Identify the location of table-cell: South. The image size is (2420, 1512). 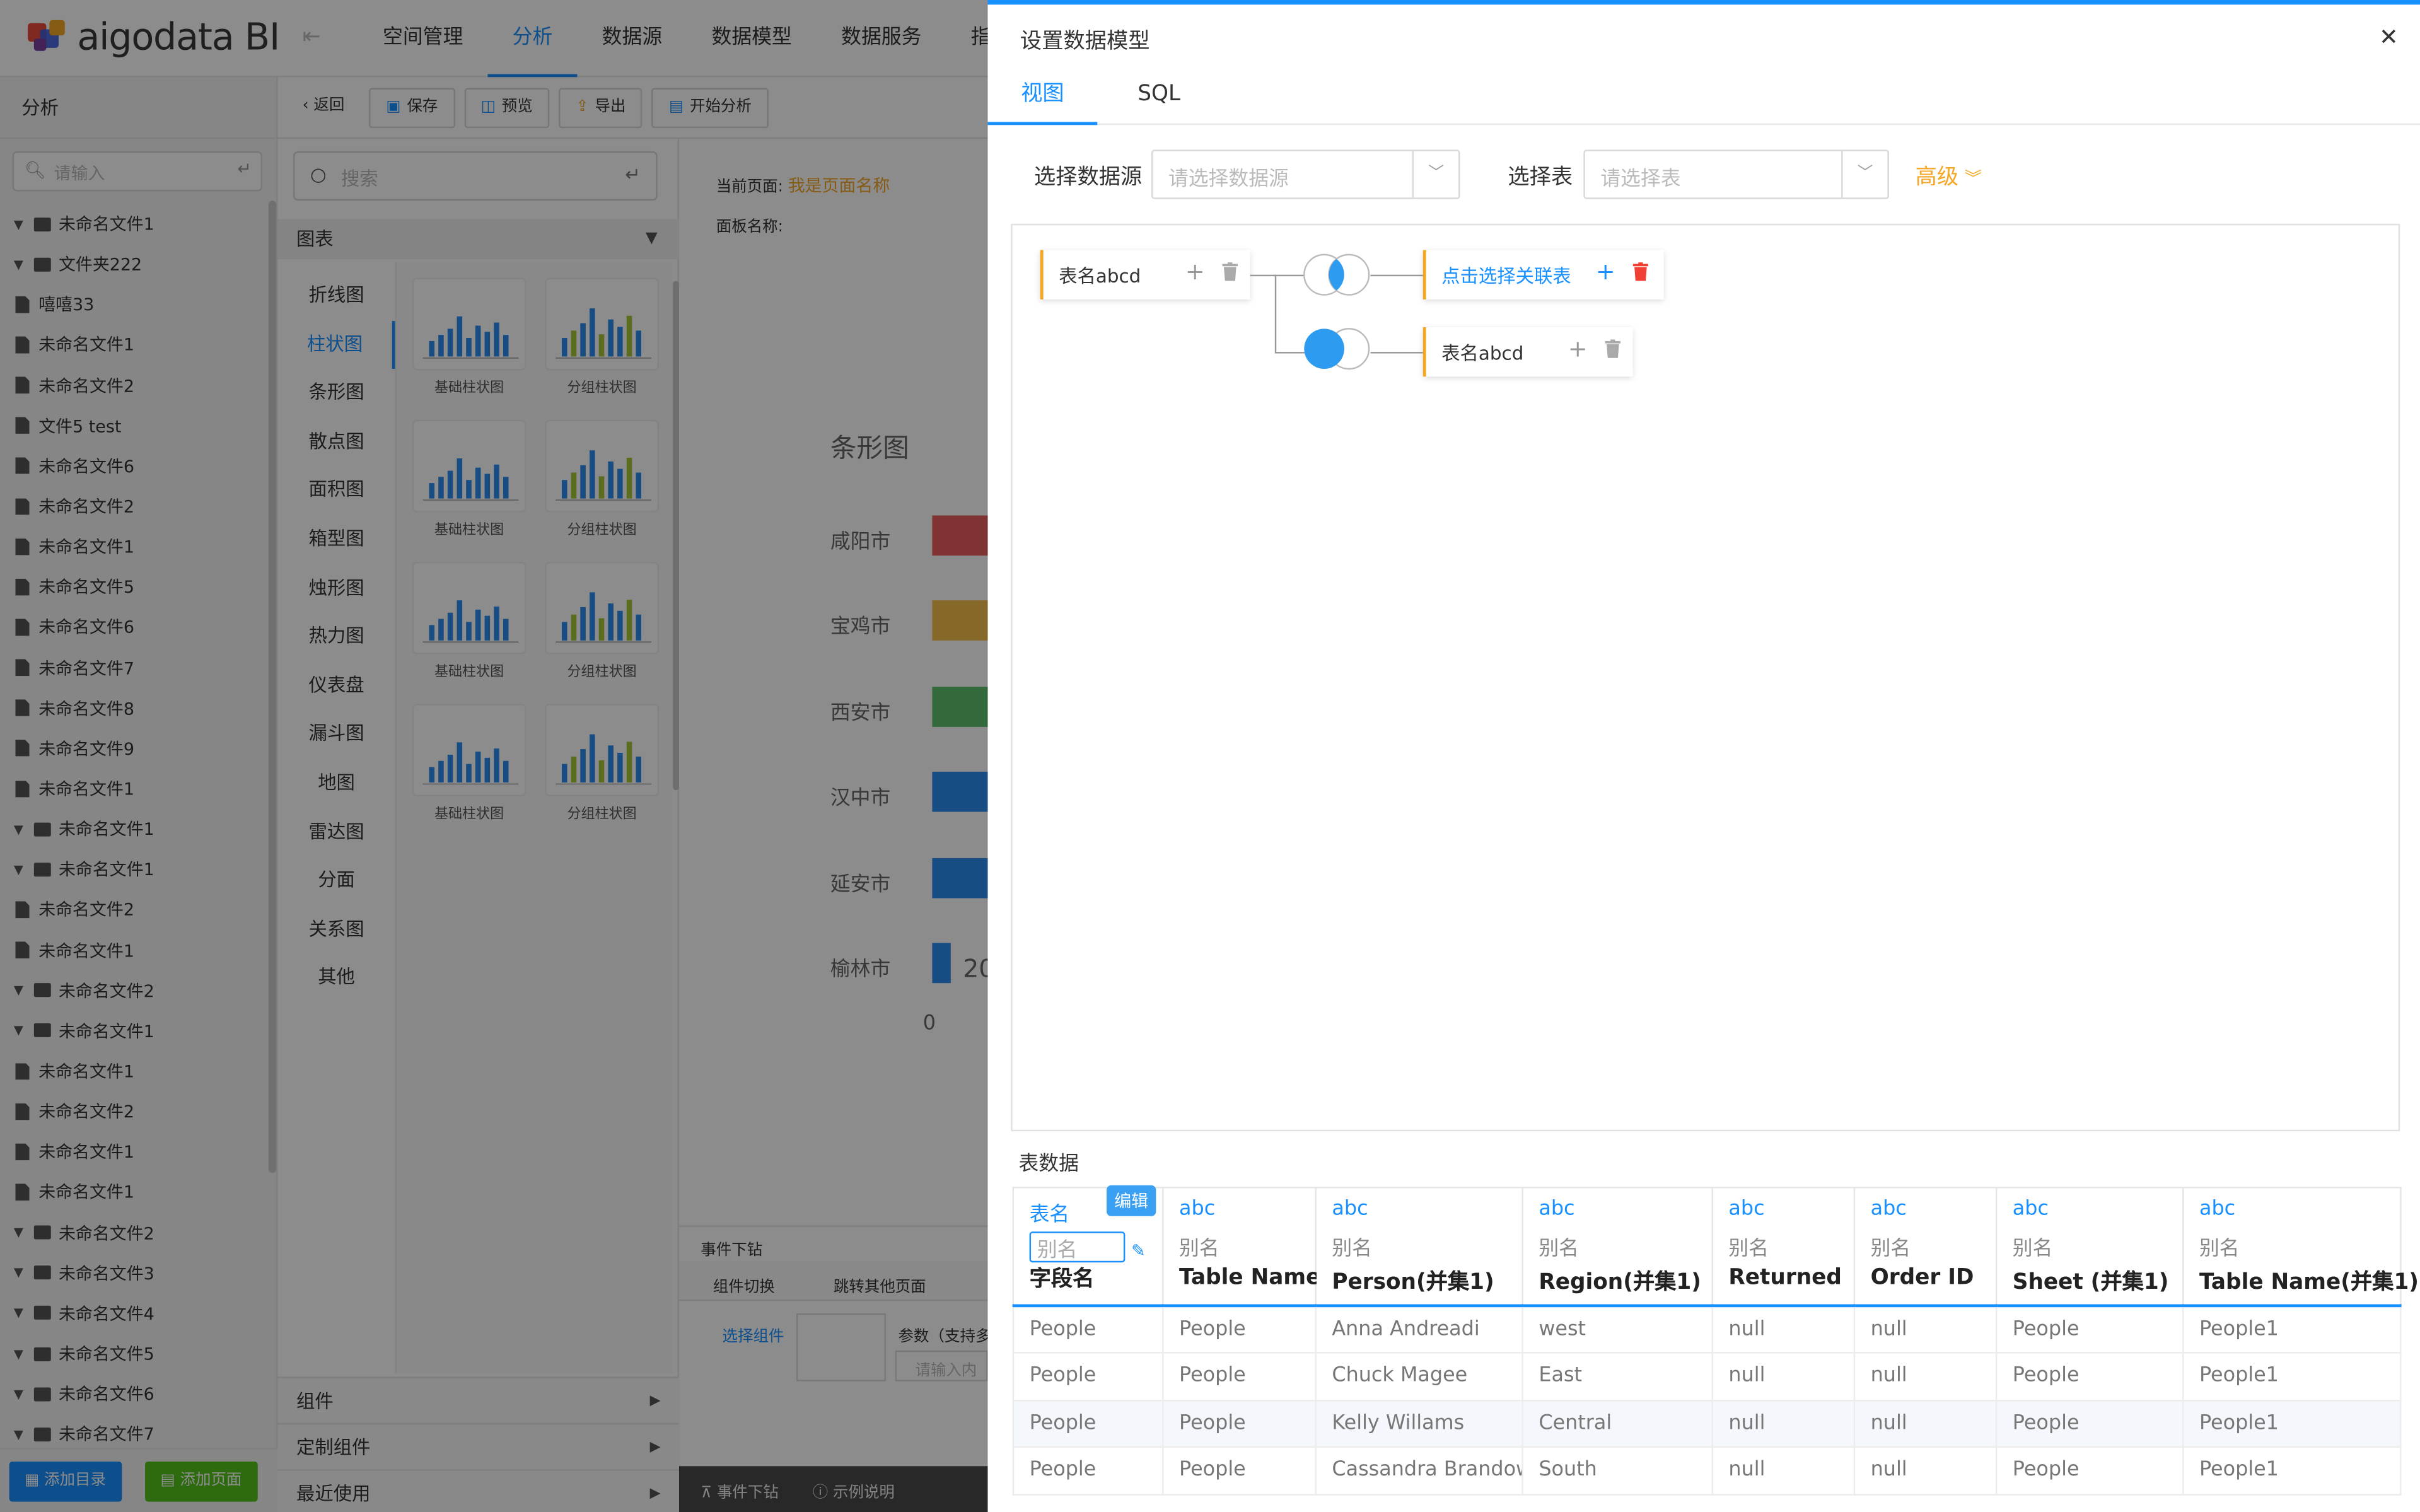
(1617, 1471).